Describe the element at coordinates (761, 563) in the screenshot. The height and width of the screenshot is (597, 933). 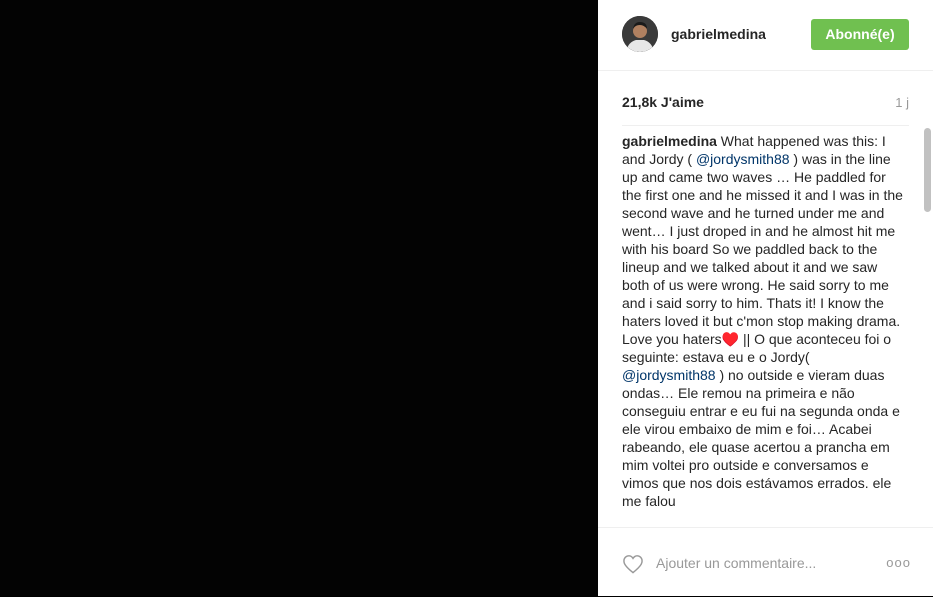
I see `comment-input` at that location.